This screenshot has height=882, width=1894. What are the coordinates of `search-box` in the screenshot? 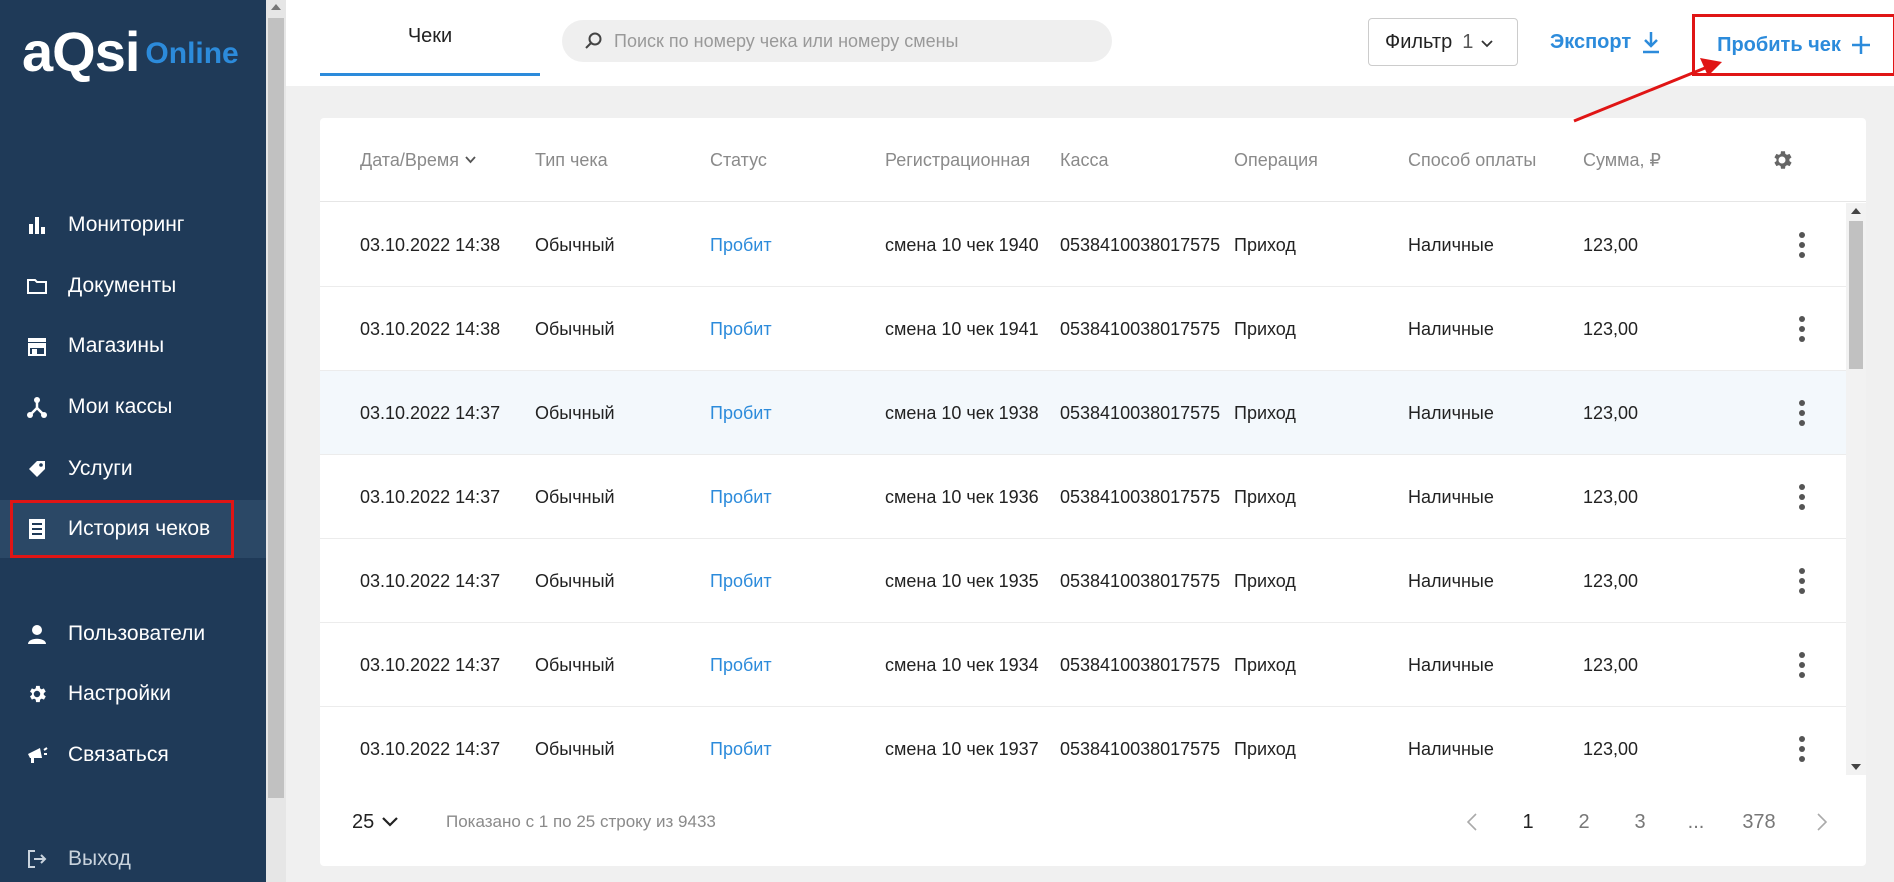 It's located at (837, 41).